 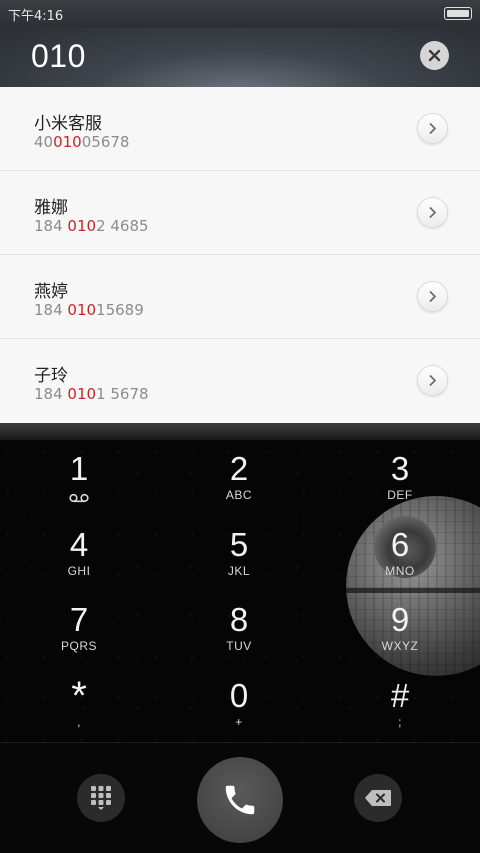 I want to click on dialpad-icon, so click(x=101, y=798).